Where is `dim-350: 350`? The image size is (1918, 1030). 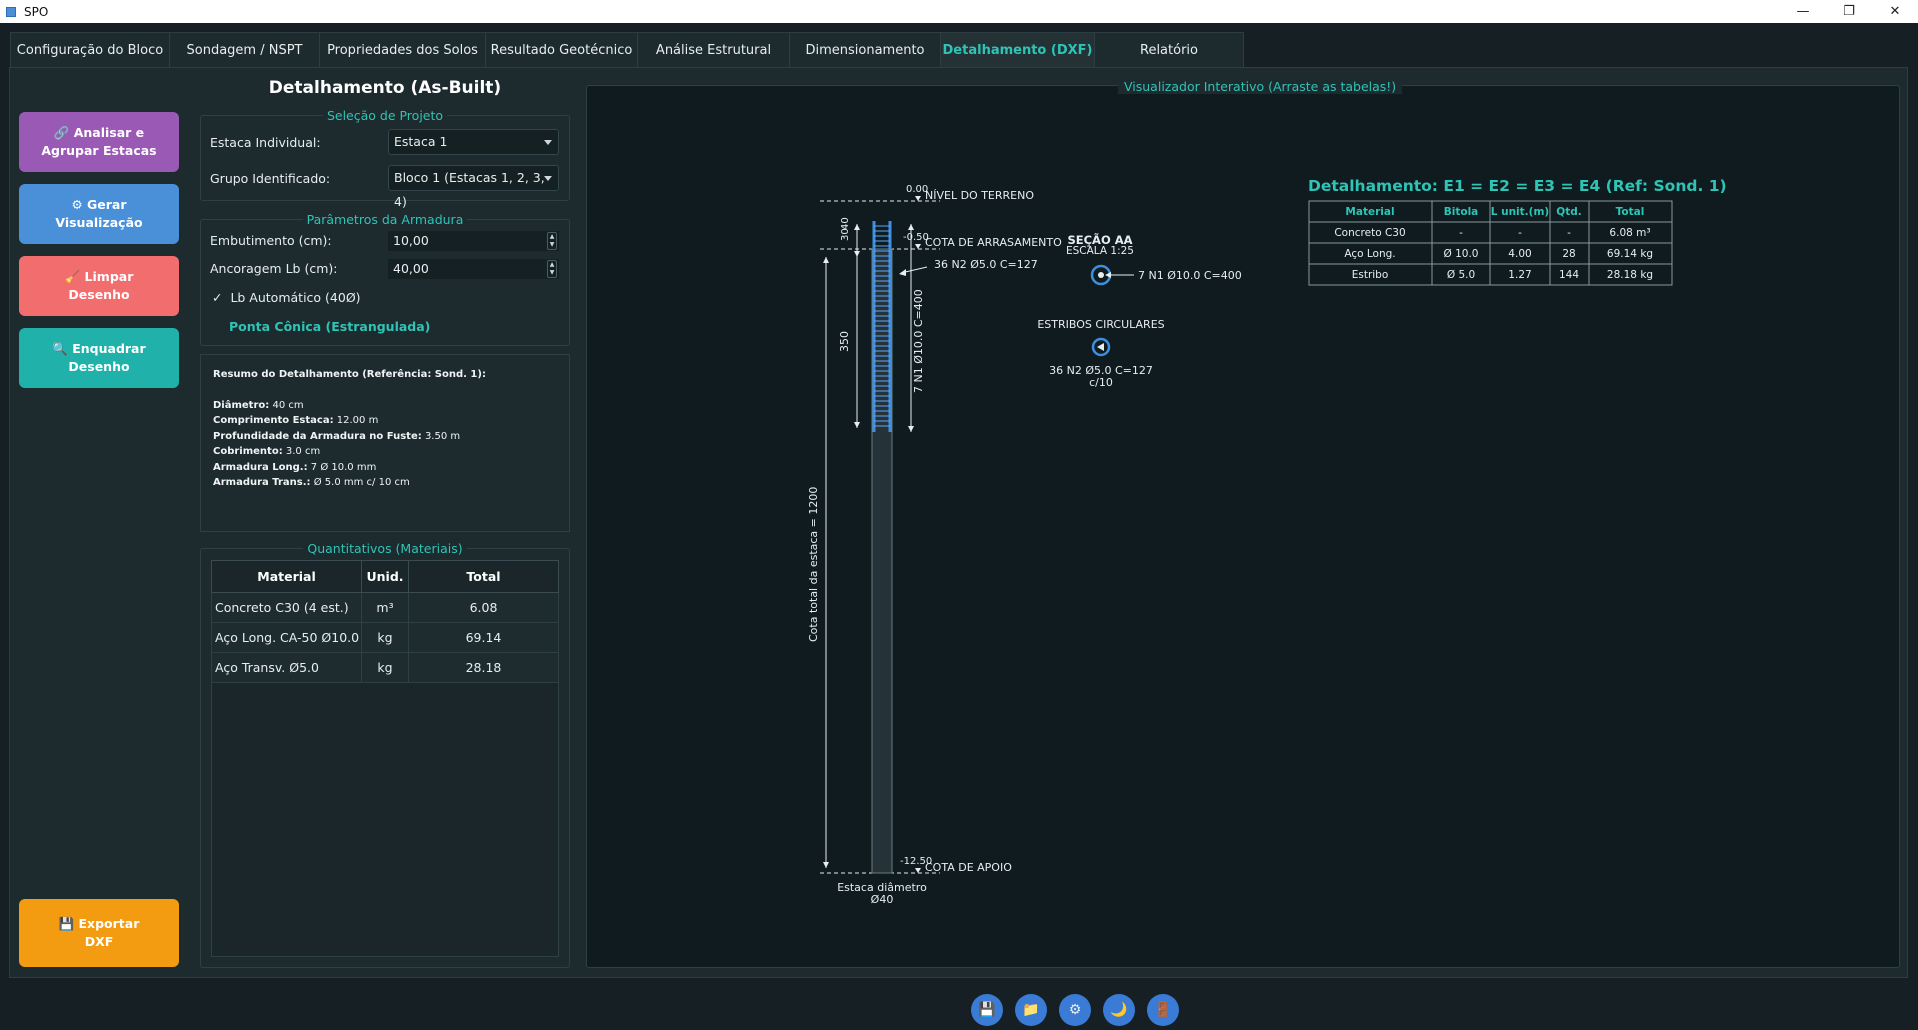
dim-350: 350 is located at coordinates (844, 341).